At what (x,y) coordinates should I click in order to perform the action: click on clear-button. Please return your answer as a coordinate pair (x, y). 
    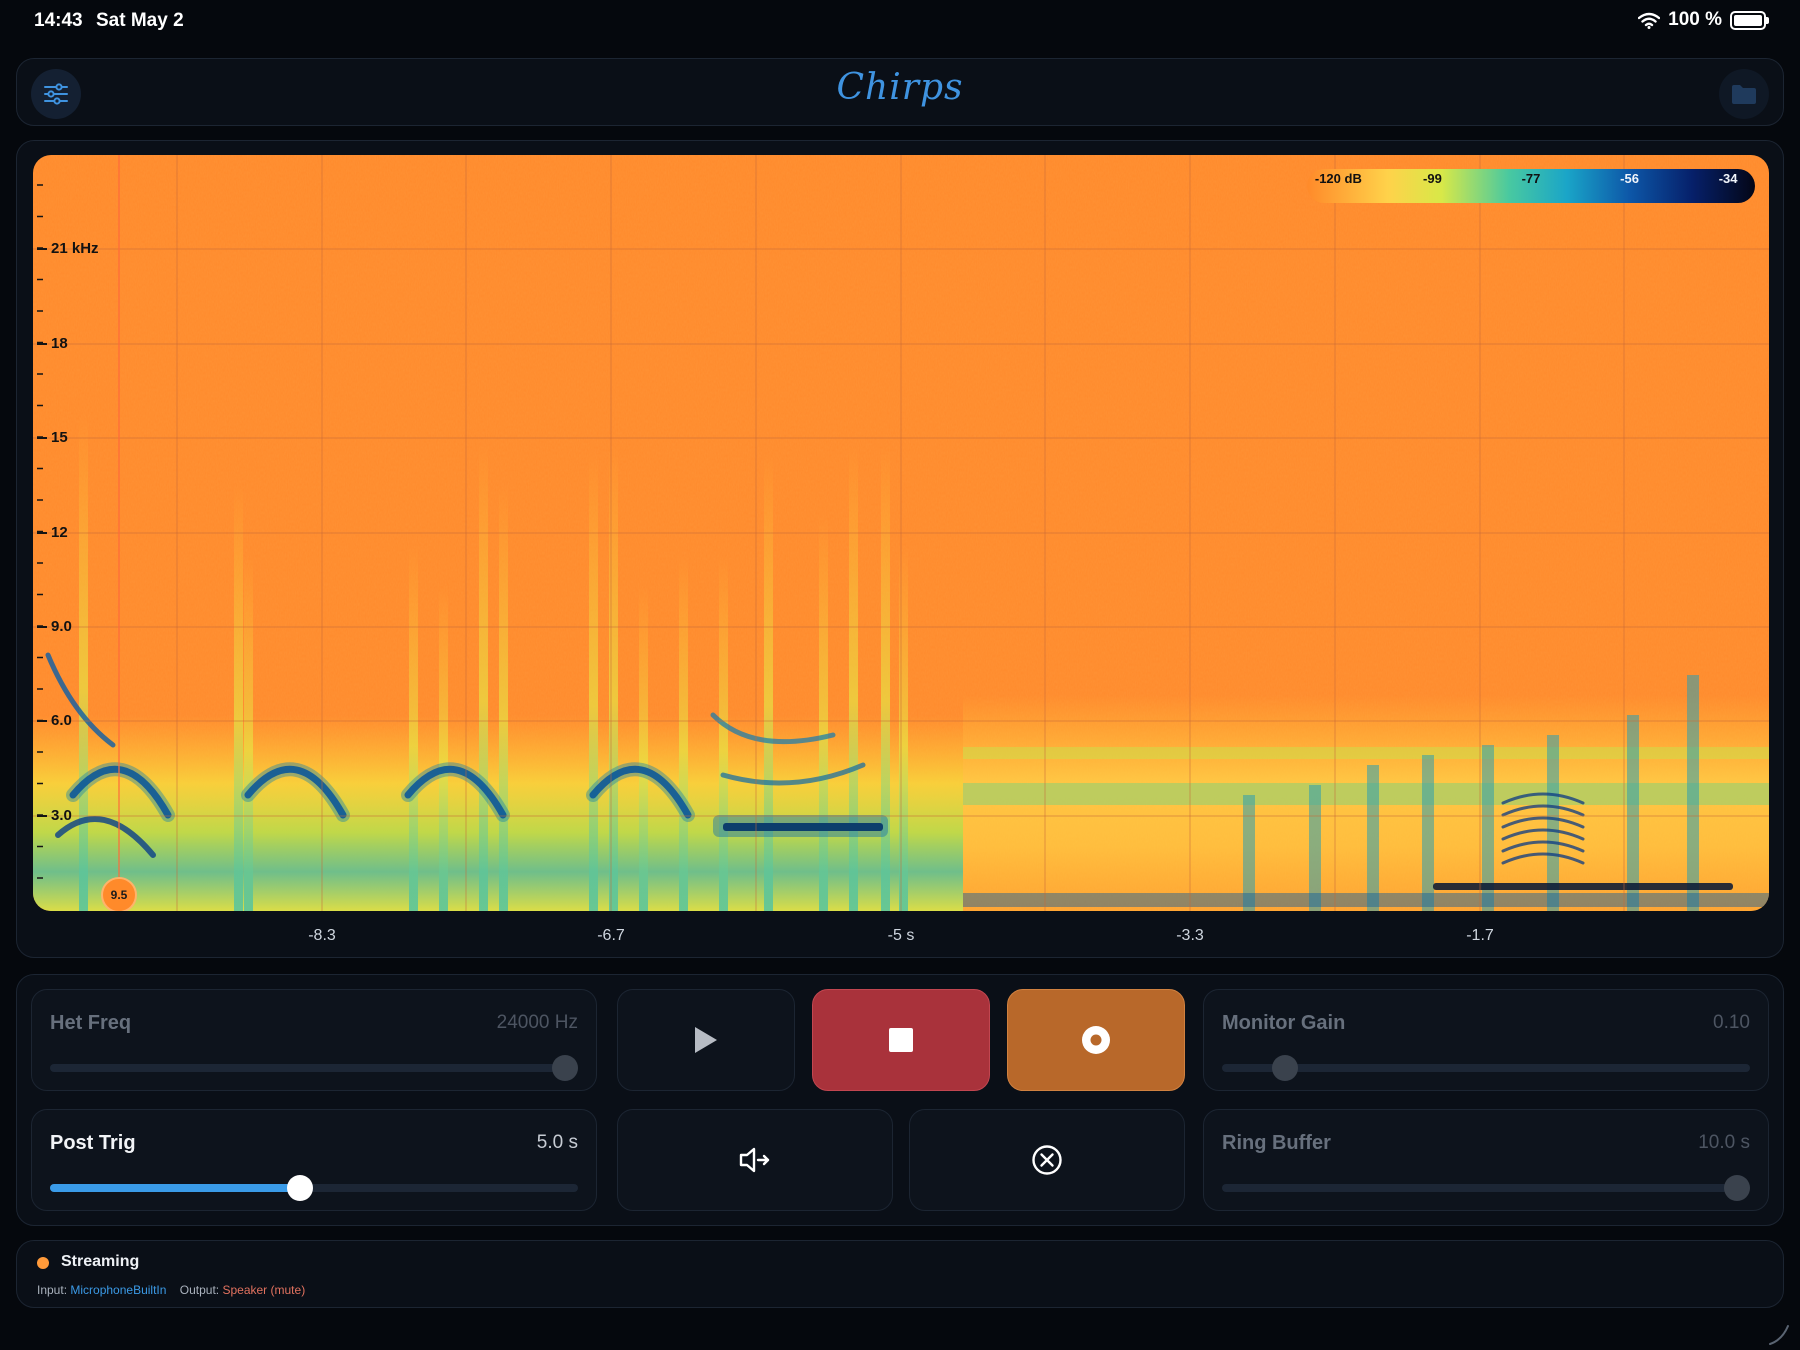
    Looking at the image, I should click on (1047, 1160).